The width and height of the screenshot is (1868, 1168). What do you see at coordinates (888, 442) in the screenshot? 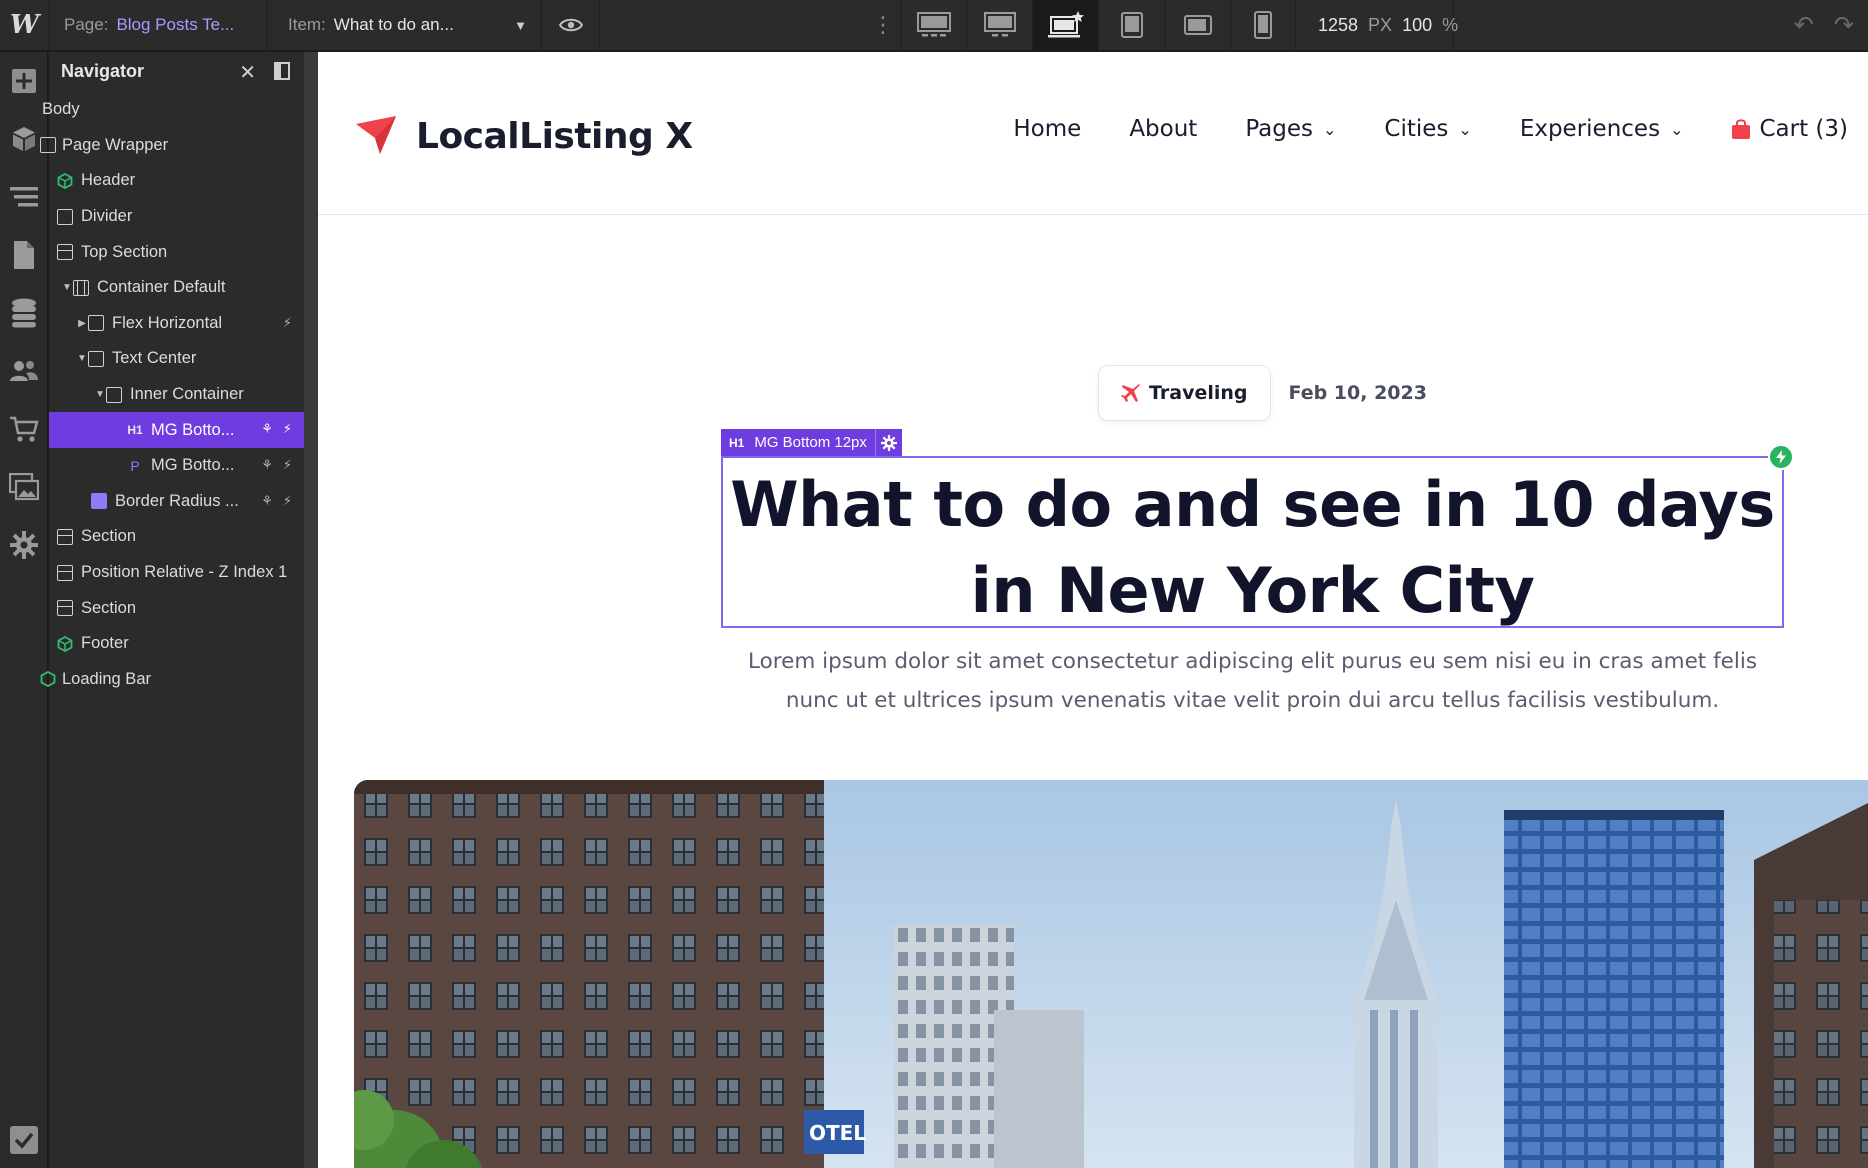
I see `element-settings-button` at bounding box center [888, 442].